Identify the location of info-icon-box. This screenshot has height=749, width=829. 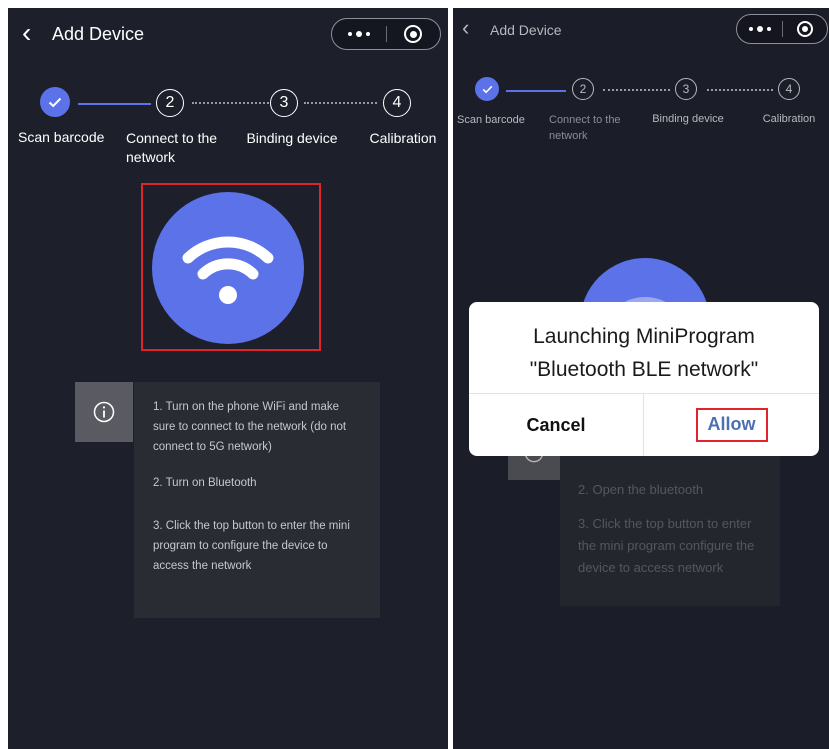
(104, 412).